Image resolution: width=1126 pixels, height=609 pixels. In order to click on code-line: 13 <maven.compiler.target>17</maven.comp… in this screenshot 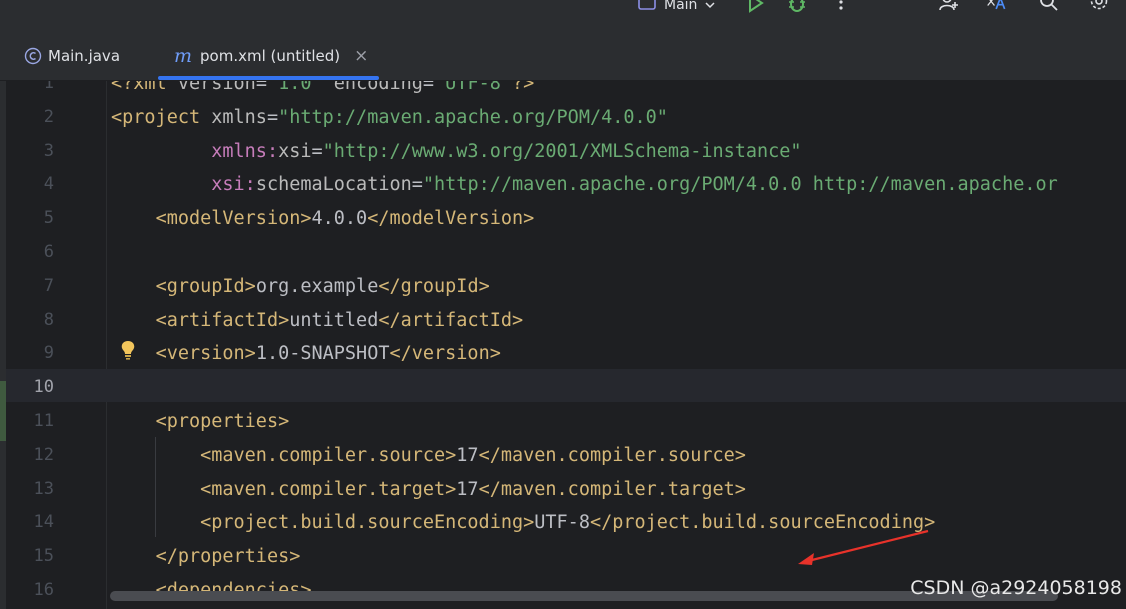, I will do `click(563, 489)`.